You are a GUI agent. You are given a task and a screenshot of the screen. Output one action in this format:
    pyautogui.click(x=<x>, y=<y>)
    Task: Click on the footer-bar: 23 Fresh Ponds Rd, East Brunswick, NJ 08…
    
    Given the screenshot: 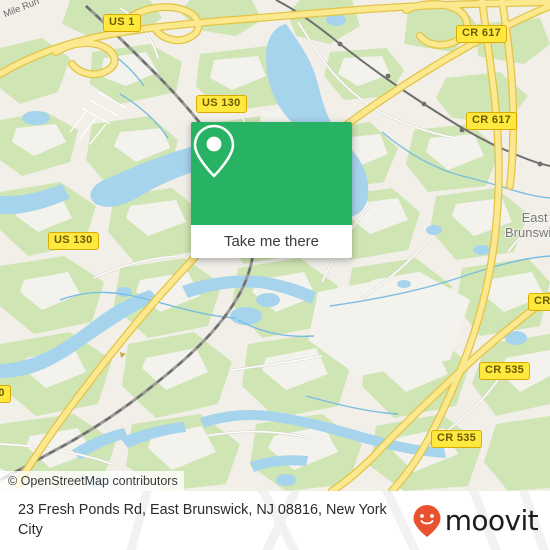 What is the action you would take?
    pyautogui.click(x=275, y=520)
    